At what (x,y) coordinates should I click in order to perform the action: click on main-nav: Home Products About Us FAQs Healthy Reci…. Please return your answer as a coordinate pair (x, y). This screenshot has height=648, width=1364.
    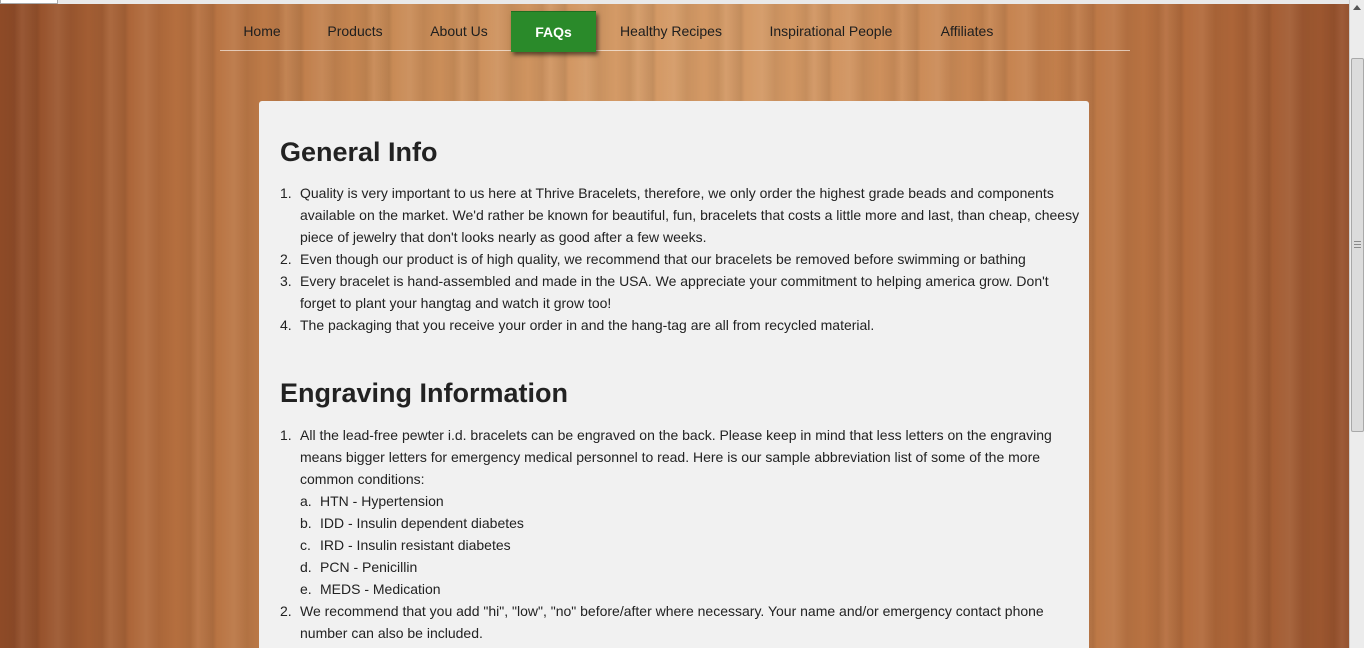
    Looking at the image, I should click on (675, 31).